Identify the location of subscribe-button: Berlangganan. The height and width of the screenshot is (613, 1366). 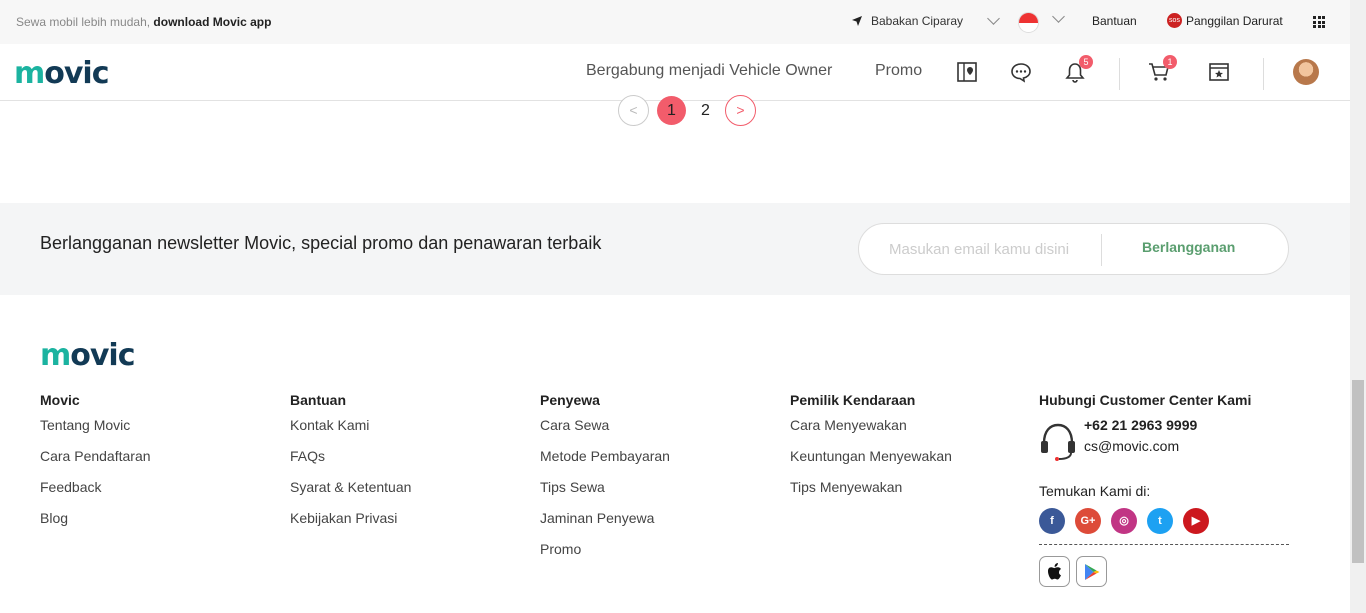
(1188, 247).